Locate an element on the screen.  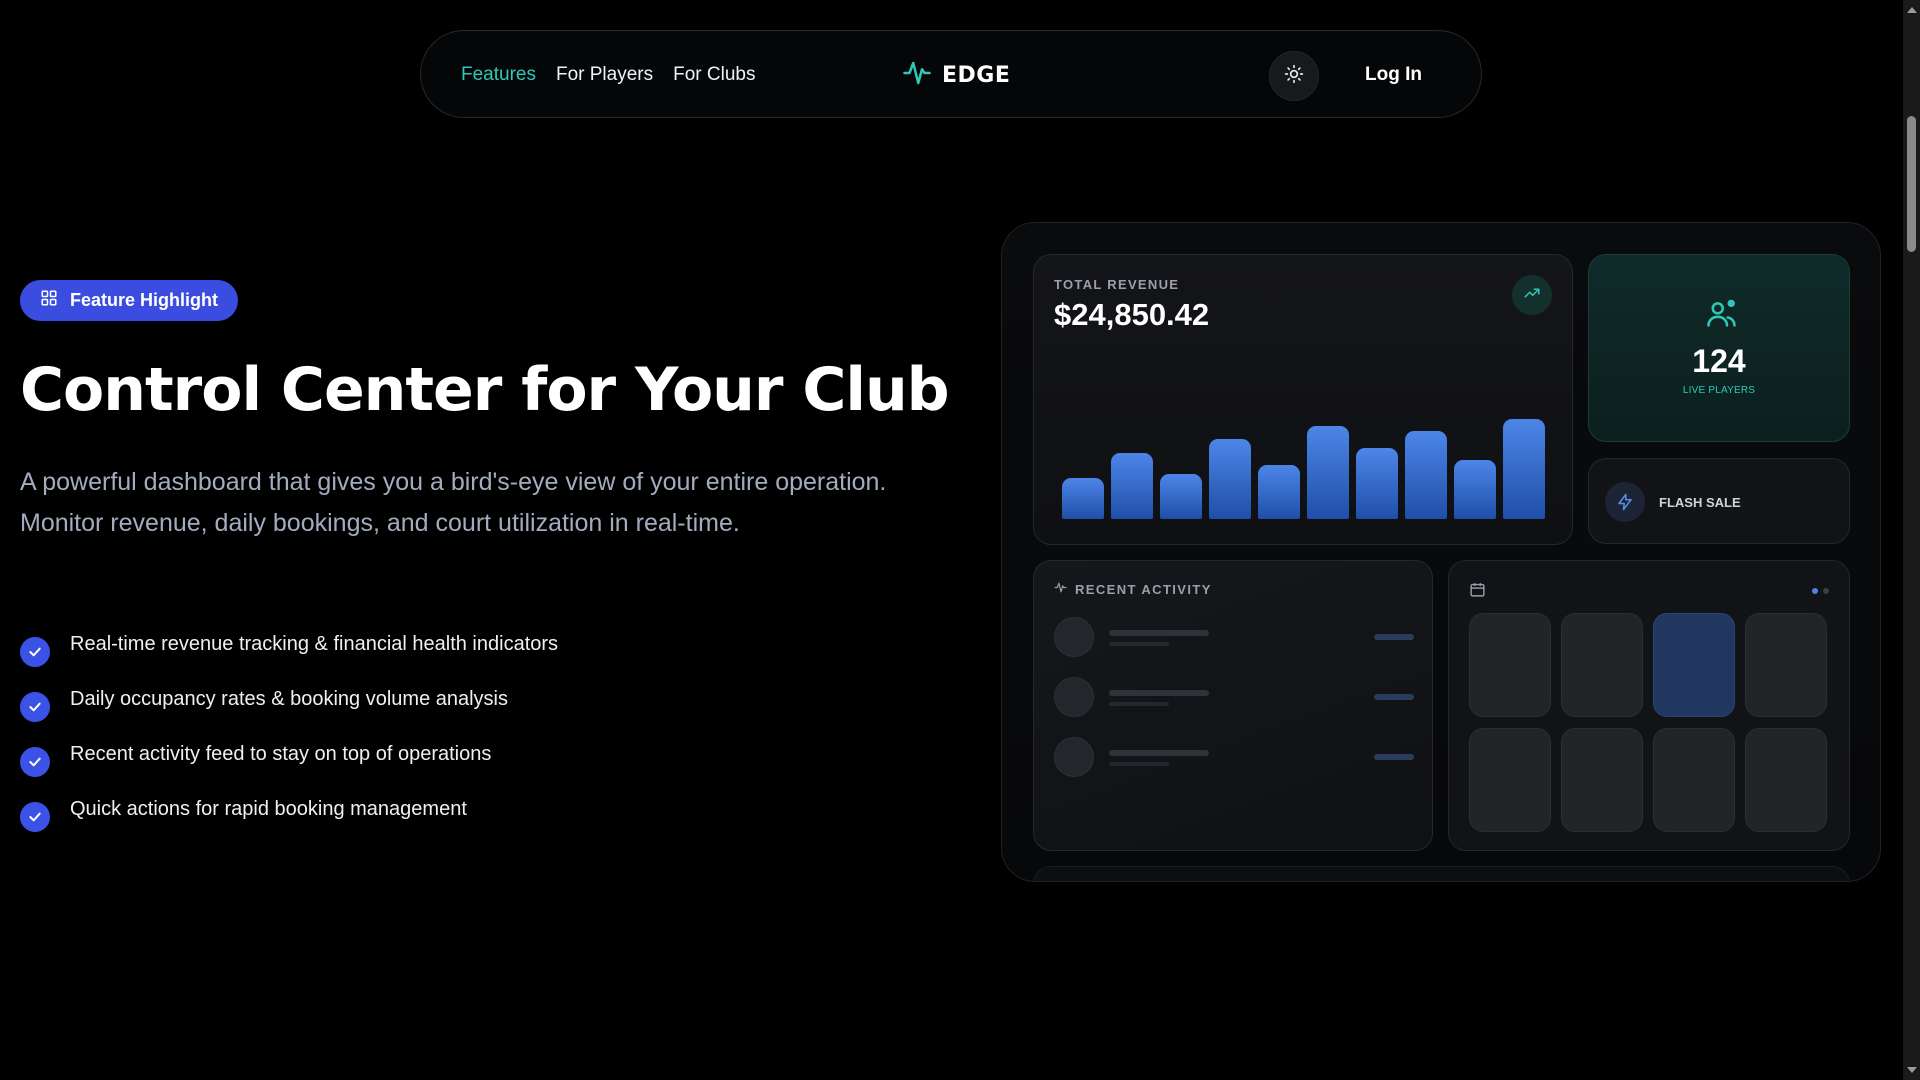
revenue-bar-chart is located at coordinates (1303, 467).